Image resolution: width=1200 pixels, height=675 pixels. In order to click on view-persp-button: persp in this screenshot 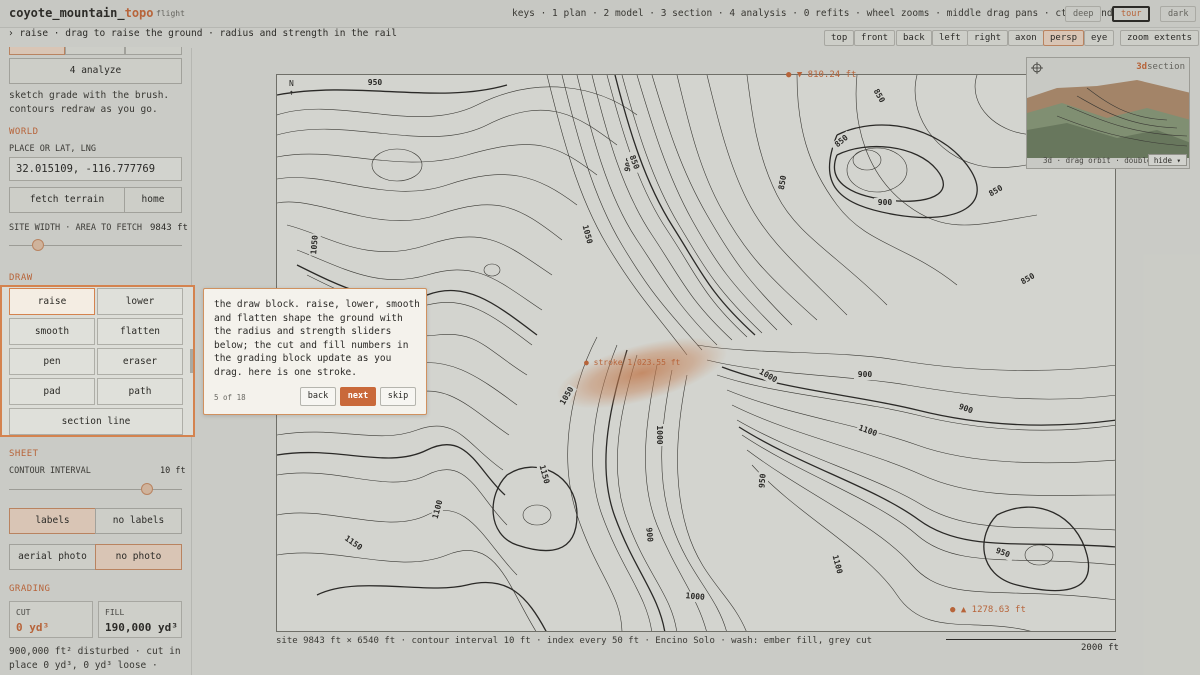, I will do `click(1064, 38)`.